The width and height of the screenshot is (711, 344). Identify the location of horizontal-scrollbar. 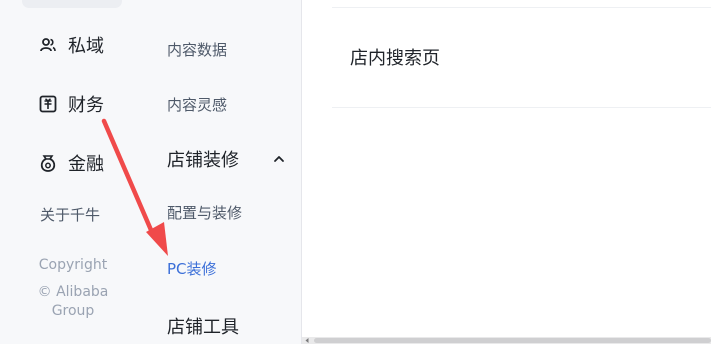
(506, 340).